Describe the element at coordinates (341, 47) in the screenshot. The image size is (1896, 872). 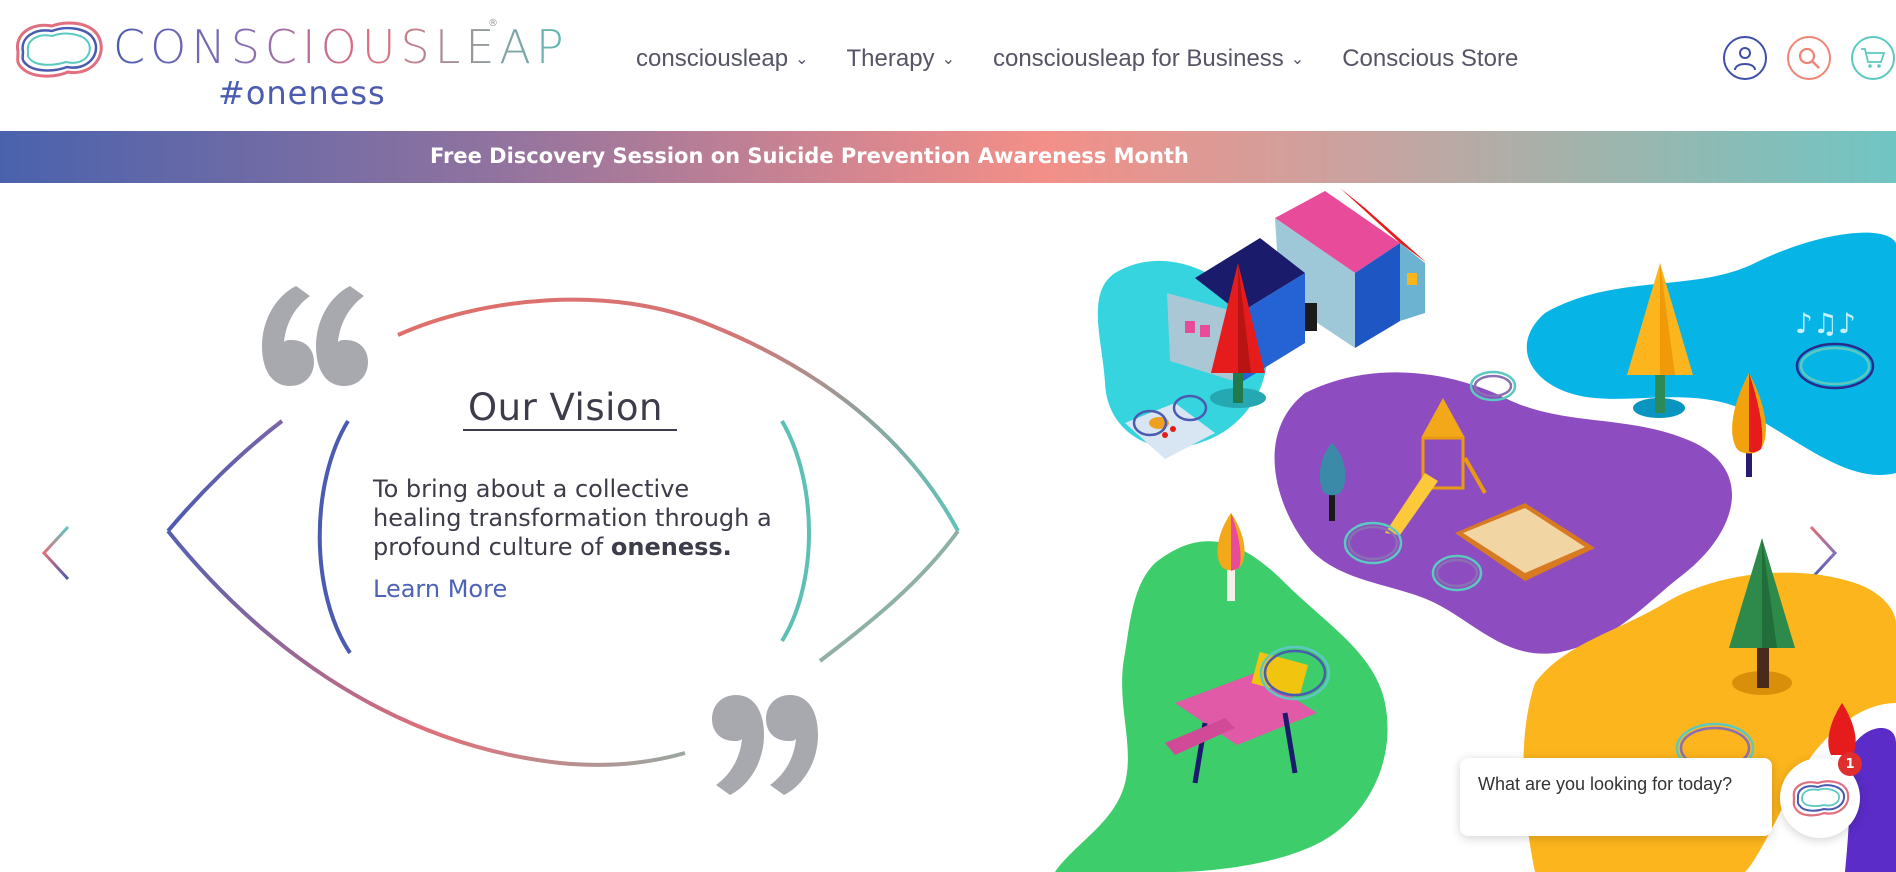
I see `logo-wordmark: CONSCIOUSLEAP` at that location.